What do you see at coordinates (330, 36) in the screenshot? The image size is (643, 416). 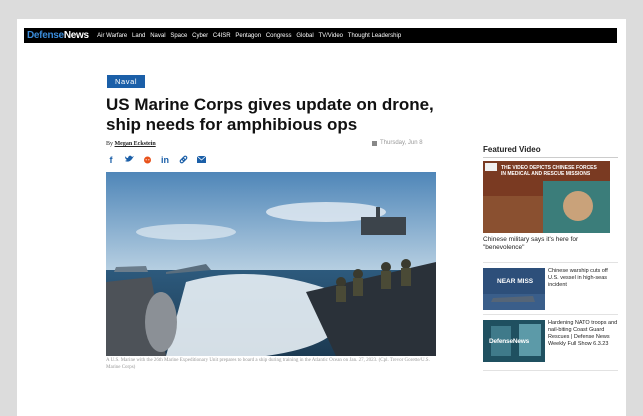 I see `nav-link-tv-video: TV/Video` at bounding box center [330, 36].